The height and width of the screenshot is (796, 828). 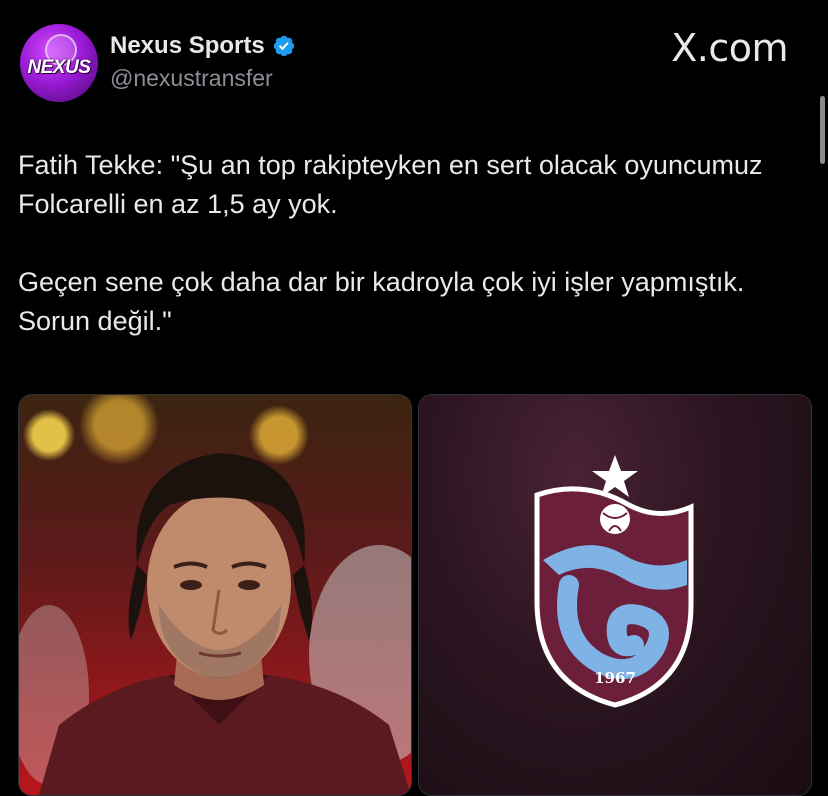 I want to click on trabzonspor-badge-icon: 1967, so click(x=614, y=581).